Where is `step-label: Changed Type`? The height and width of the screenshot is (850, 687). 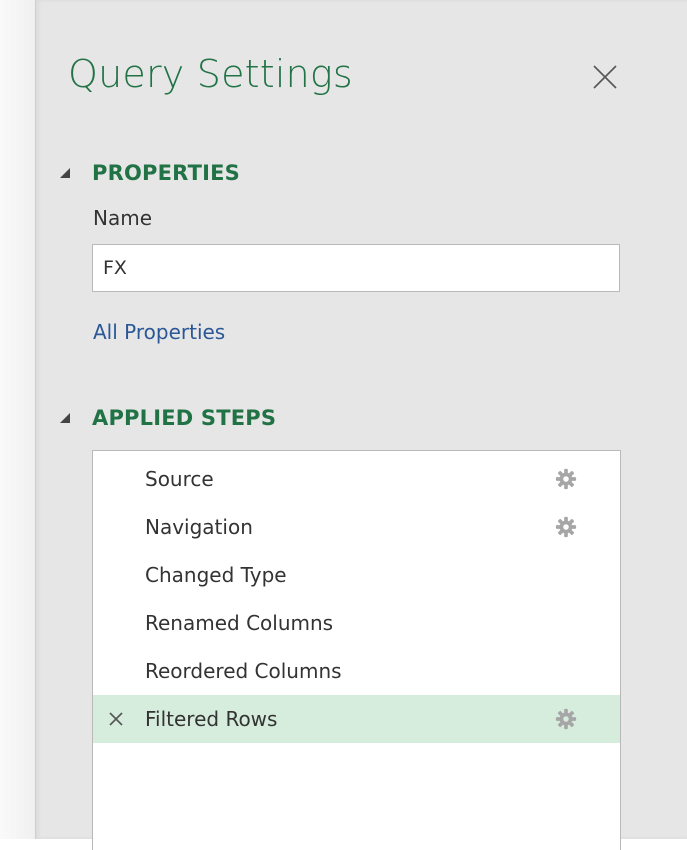
step-label: Changed Type is located at coordinates (216, 575).